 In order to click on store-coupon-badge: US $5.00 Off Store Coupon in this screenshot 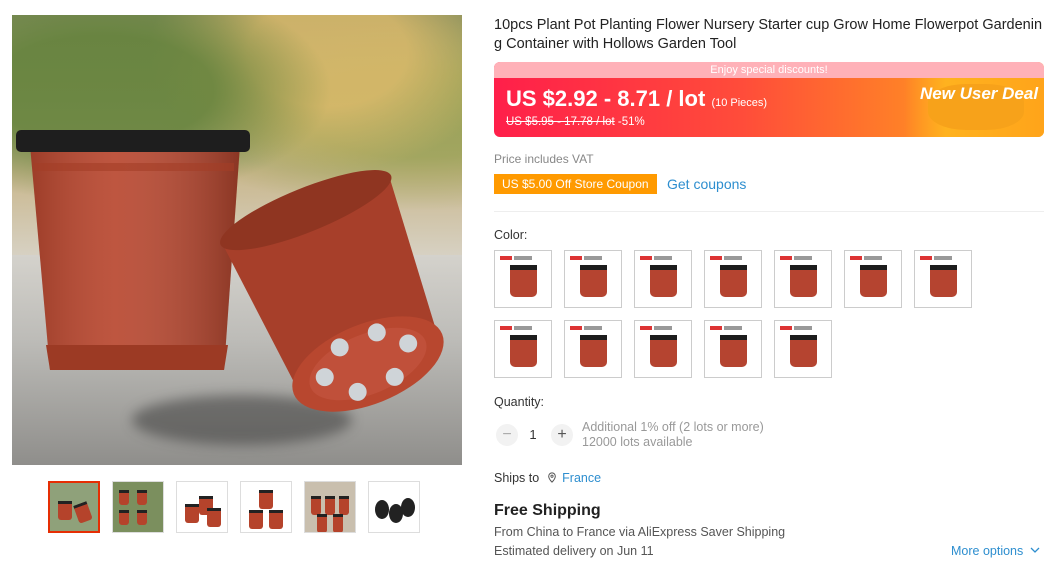, I will do `click(575, 184)`.